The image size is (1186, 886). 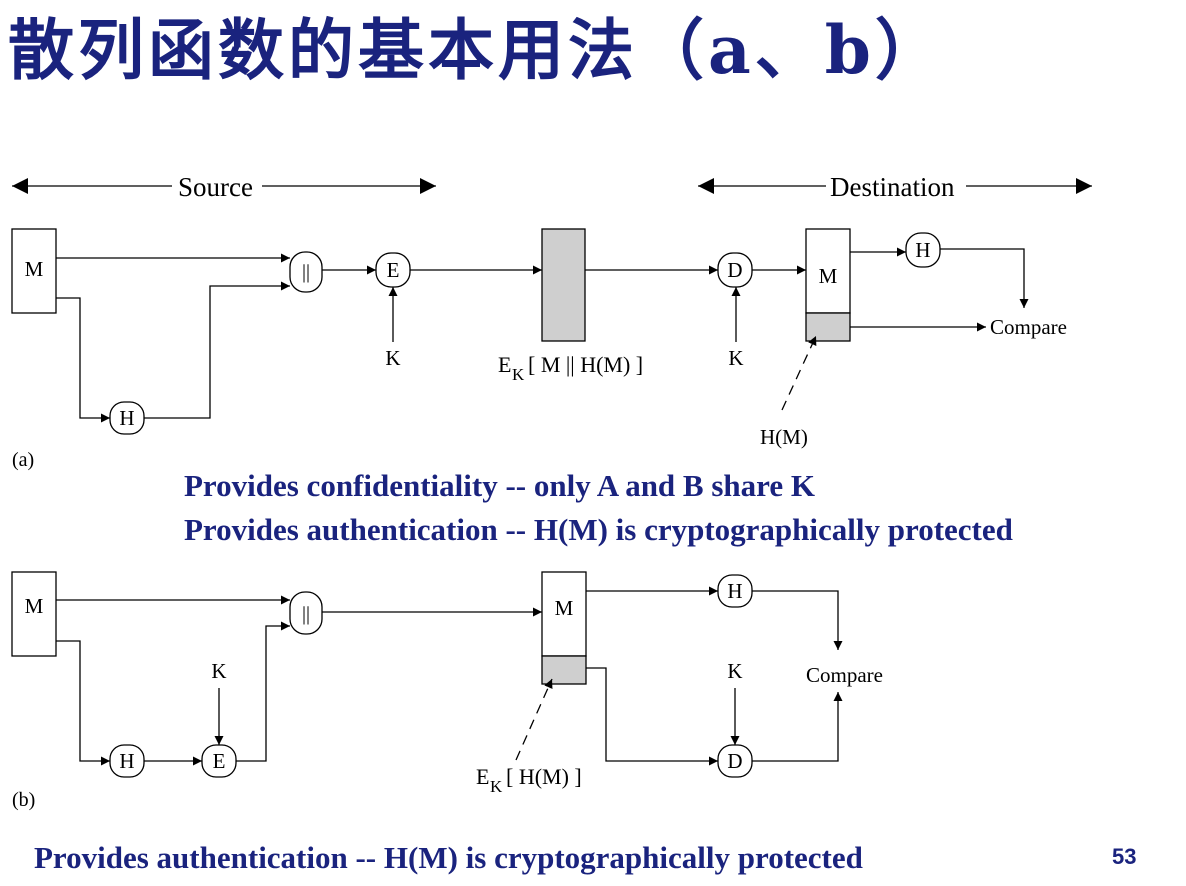 I want to click on b-received-message-label: M, so click(x=564, y=608).